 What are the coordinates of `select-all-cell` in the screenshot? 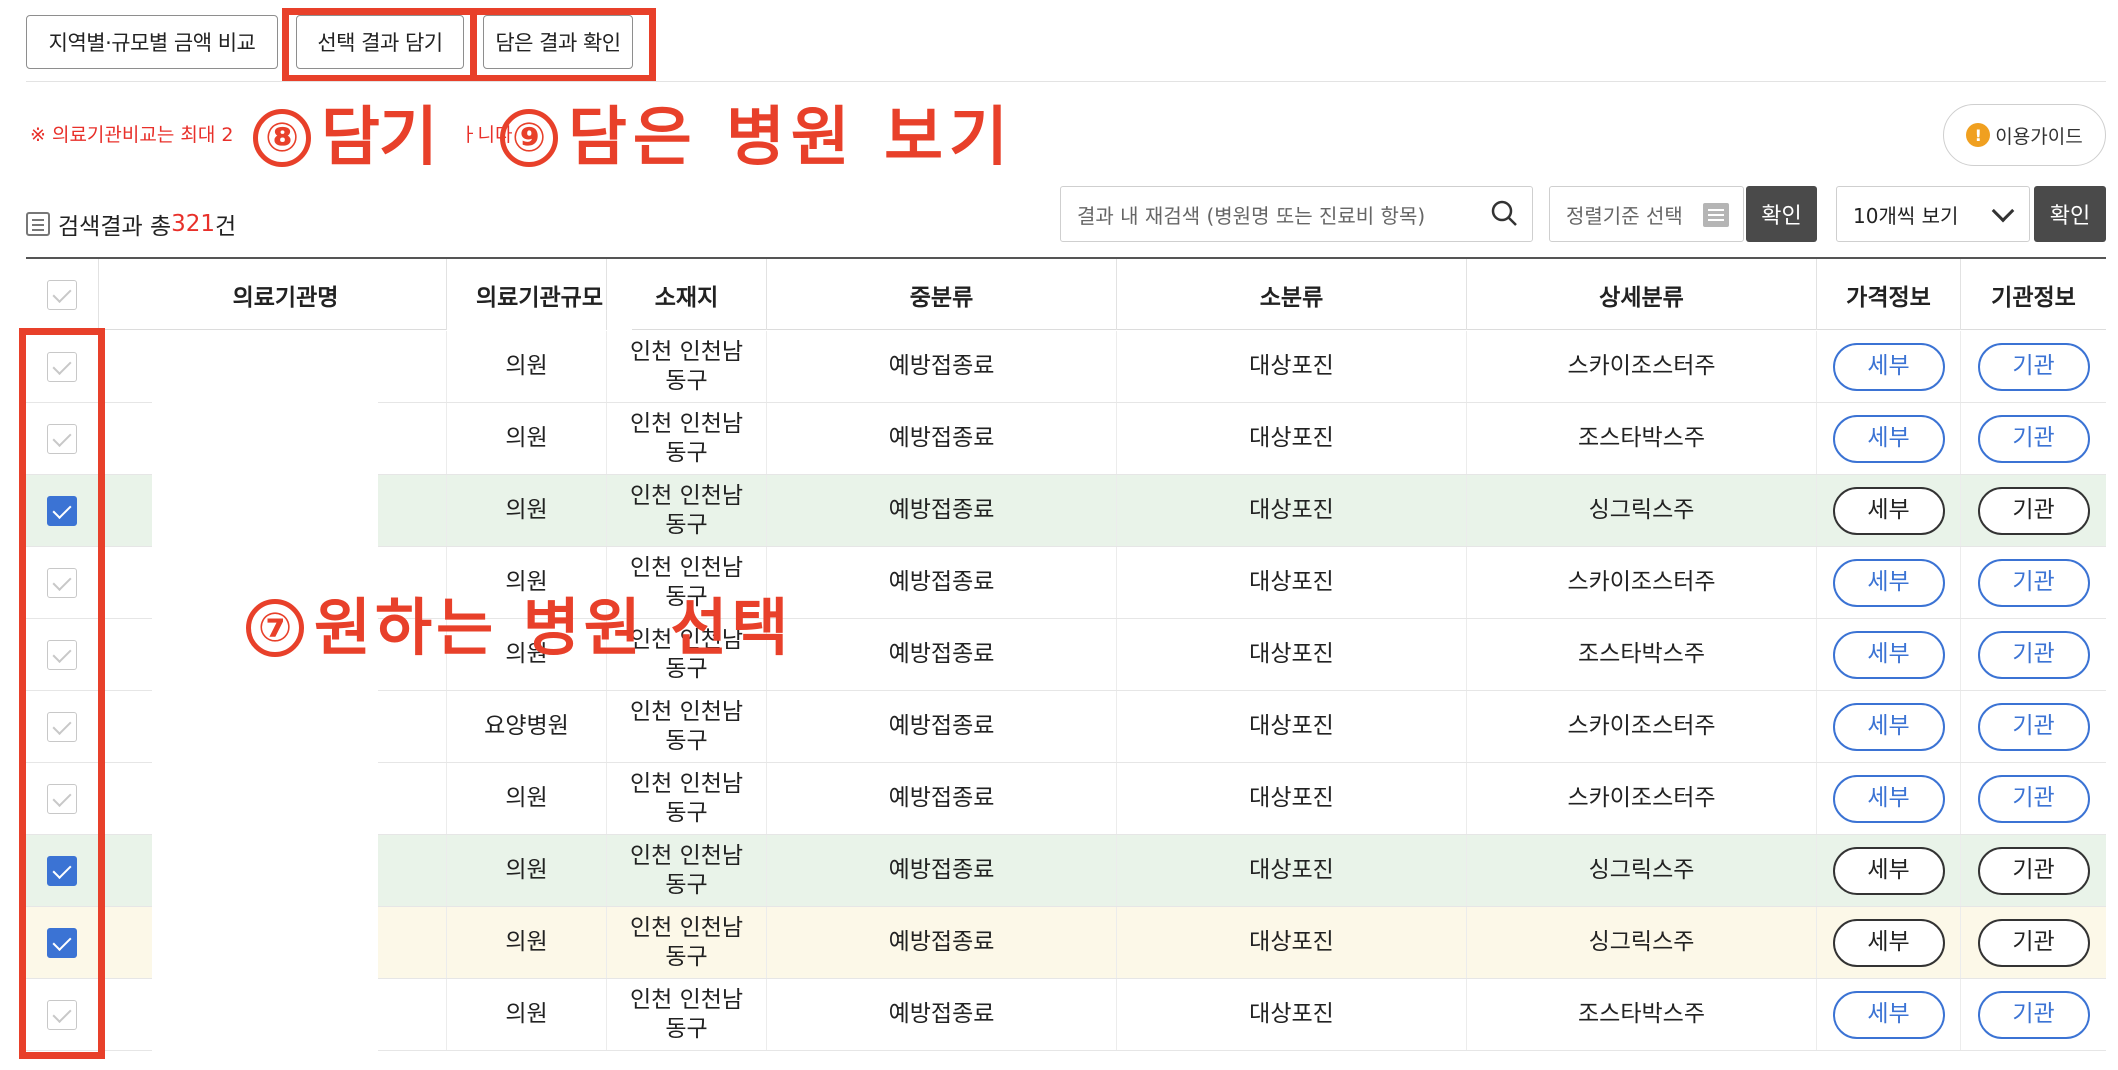 It's located at (62, 294).